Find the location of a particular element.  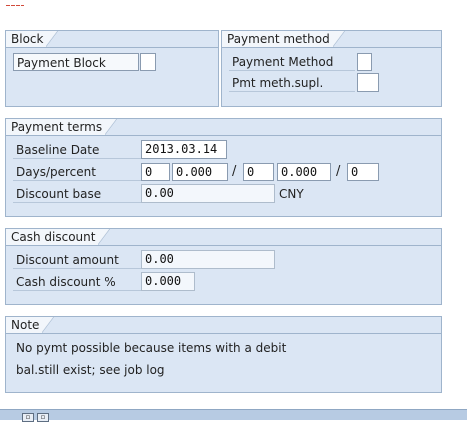

percent2-input: 0.000 is located at coordinates (304, 172).